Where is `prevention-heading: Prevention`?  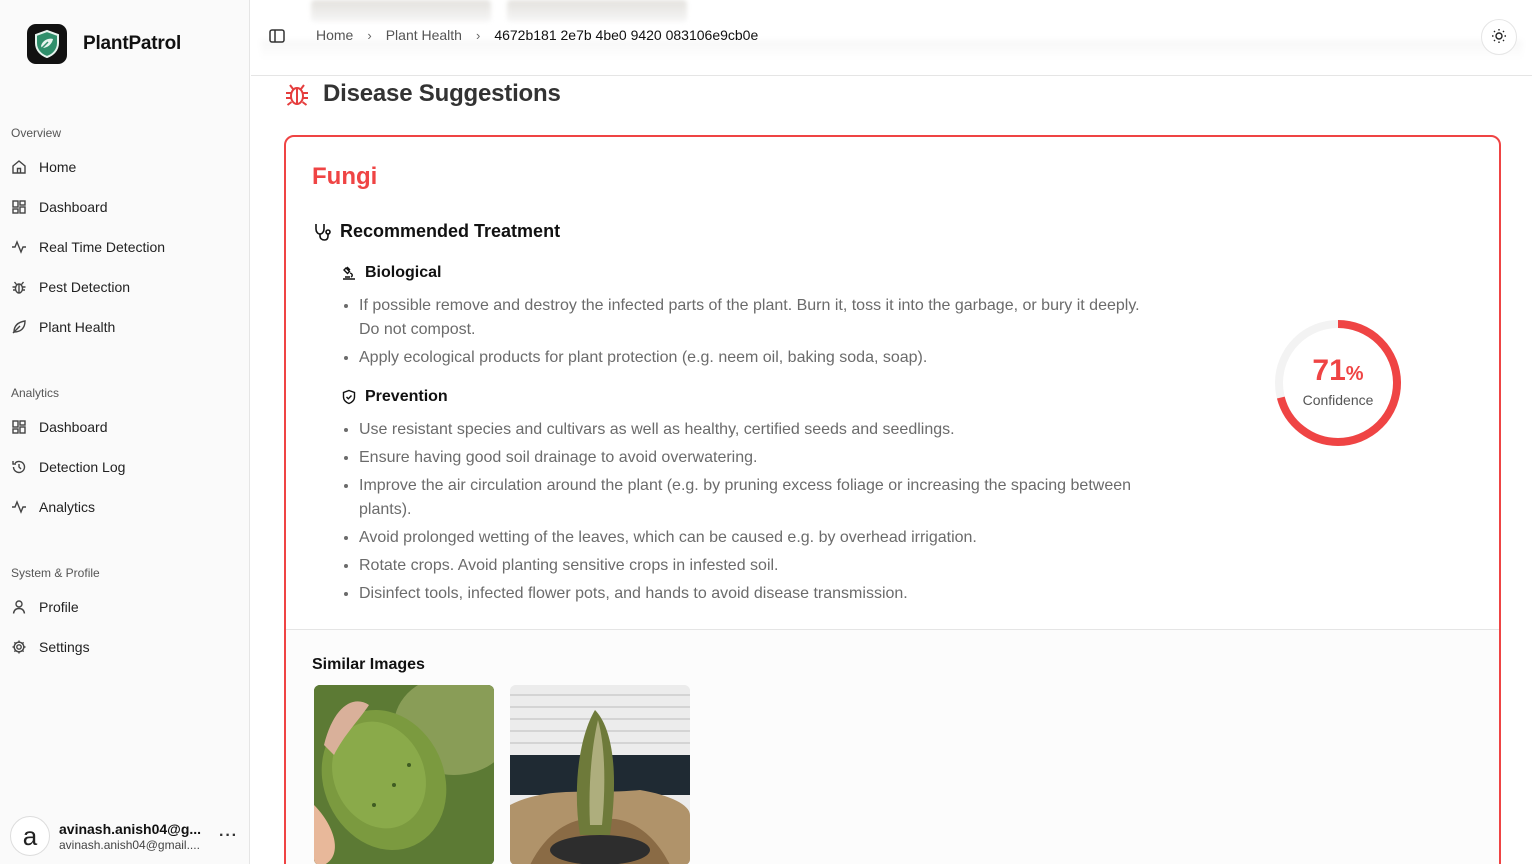
prevention-heading: Prevention is located at coordinates (394, 397).